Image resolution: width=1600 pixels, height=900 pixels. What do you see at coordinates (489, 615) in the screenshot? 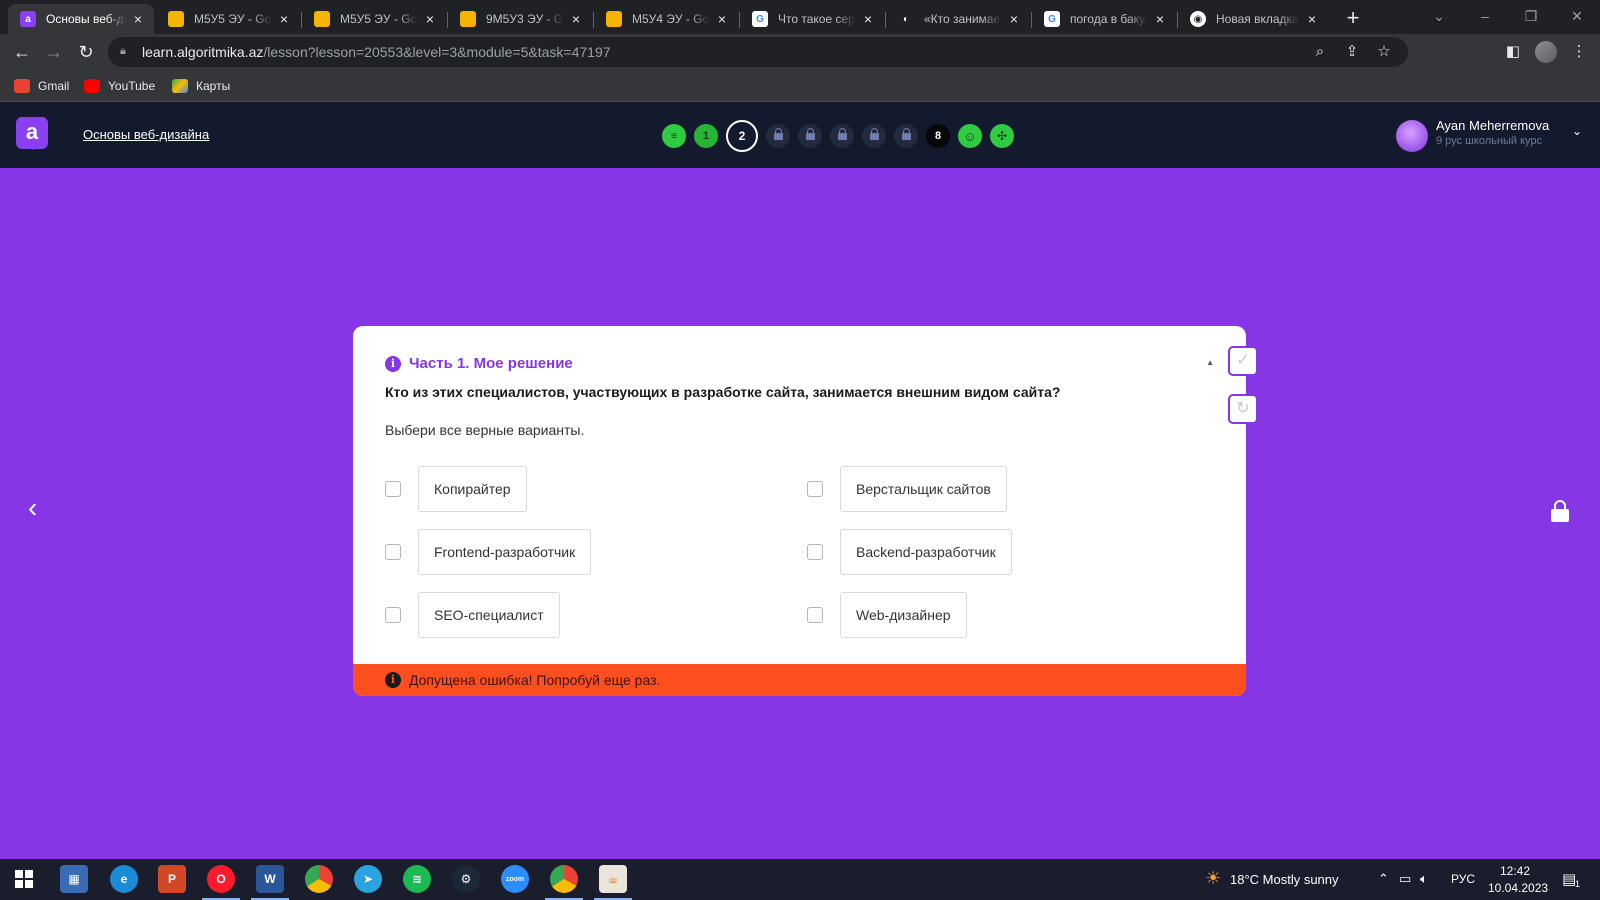
I see `option-label: SEO-специалист` at bounding box center [489, 615].